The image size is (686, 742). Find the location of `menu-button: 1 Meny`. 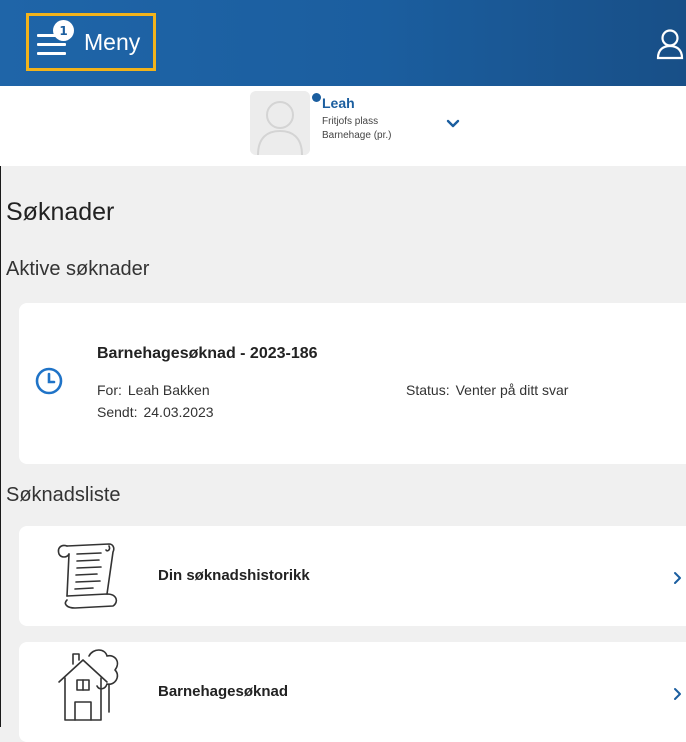

menu-button: 1 Meny is located at coordinates (91, 42).